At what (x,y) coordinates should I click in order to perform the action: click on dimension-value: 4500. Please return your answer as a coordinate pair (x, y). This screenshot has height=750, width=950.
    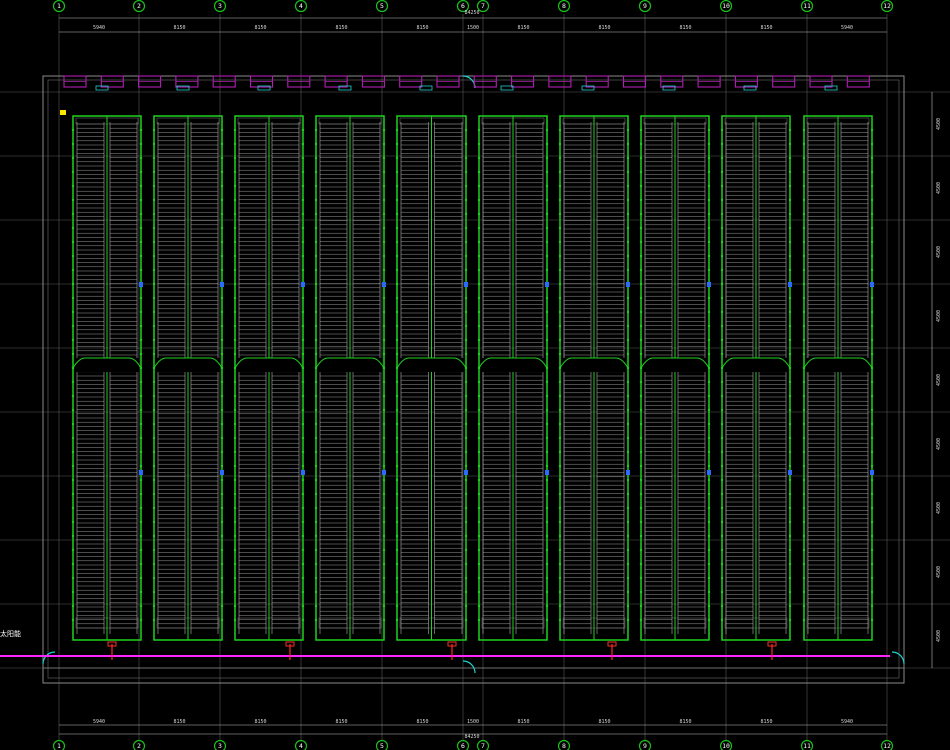
    Looking at the image, I should click on (939, 508).